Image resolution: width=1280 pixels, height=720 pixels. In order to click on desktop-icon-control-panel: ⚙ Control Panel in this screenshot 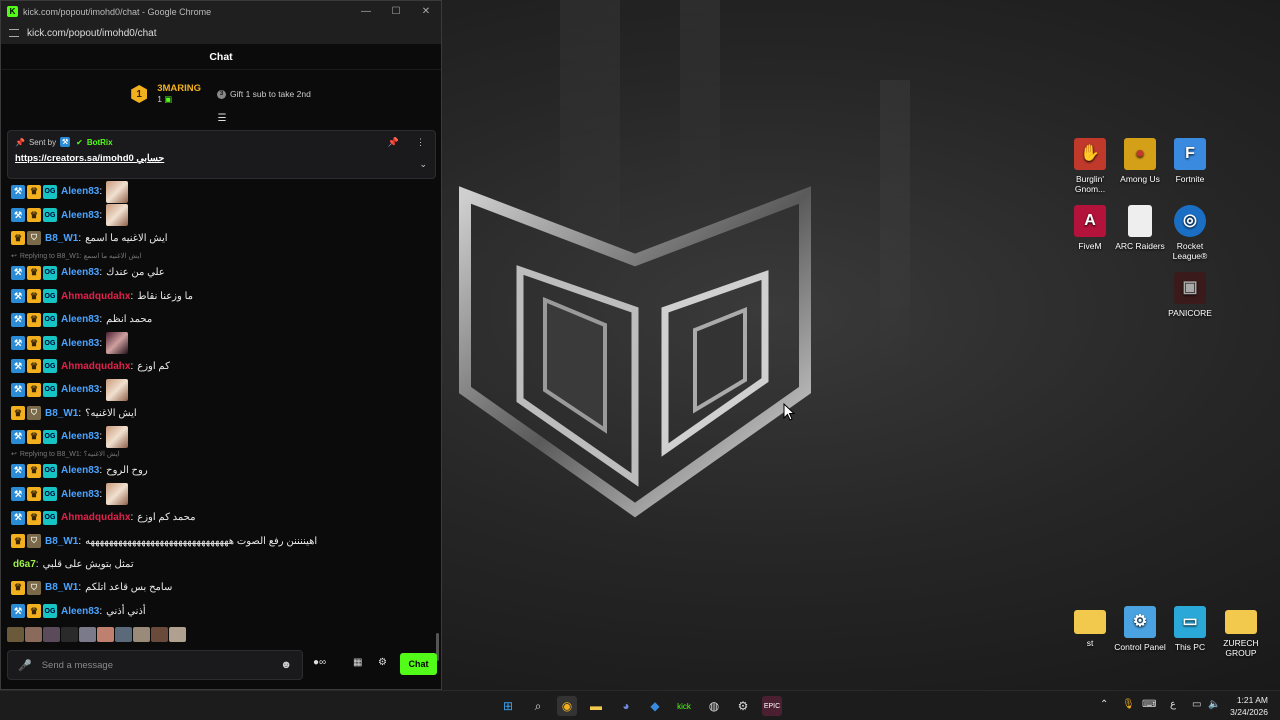, I will do `click(1140, 629)`.